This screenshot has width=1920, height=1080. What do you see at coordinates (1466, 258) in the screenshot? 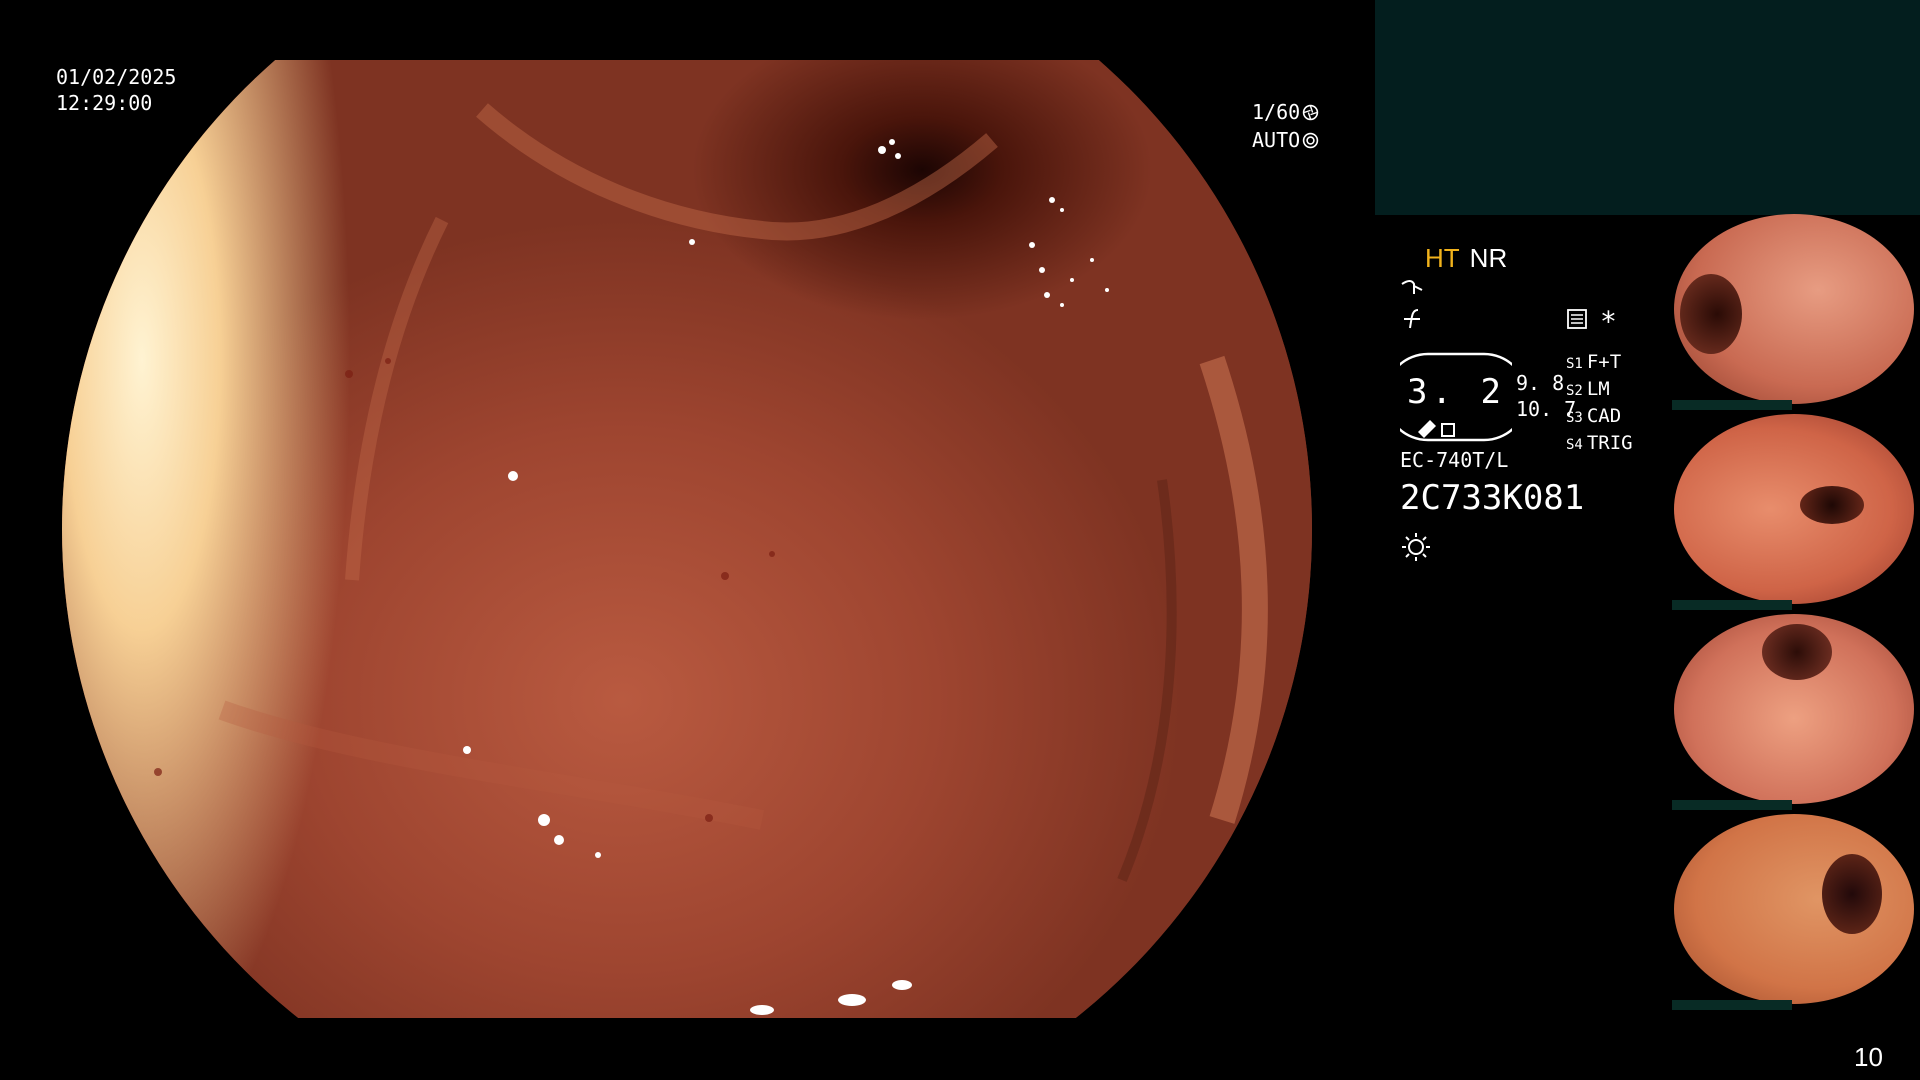
I see `image-mode-row: HT NR` at bounding box center [1466, 258].